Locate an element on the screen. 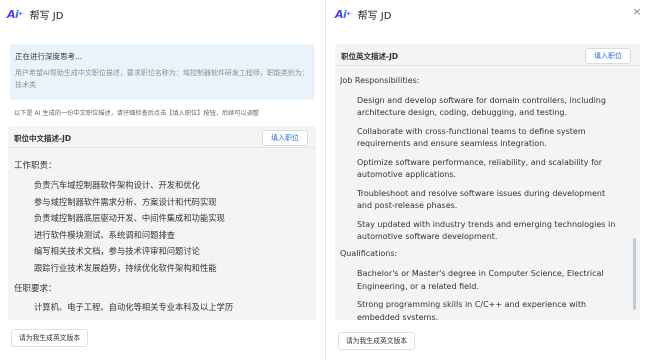 The height and width of the screenshot is (360, 650). list-item: 进行软件模块测试、系统调和问题排查 is located at coordinates (105, 234).